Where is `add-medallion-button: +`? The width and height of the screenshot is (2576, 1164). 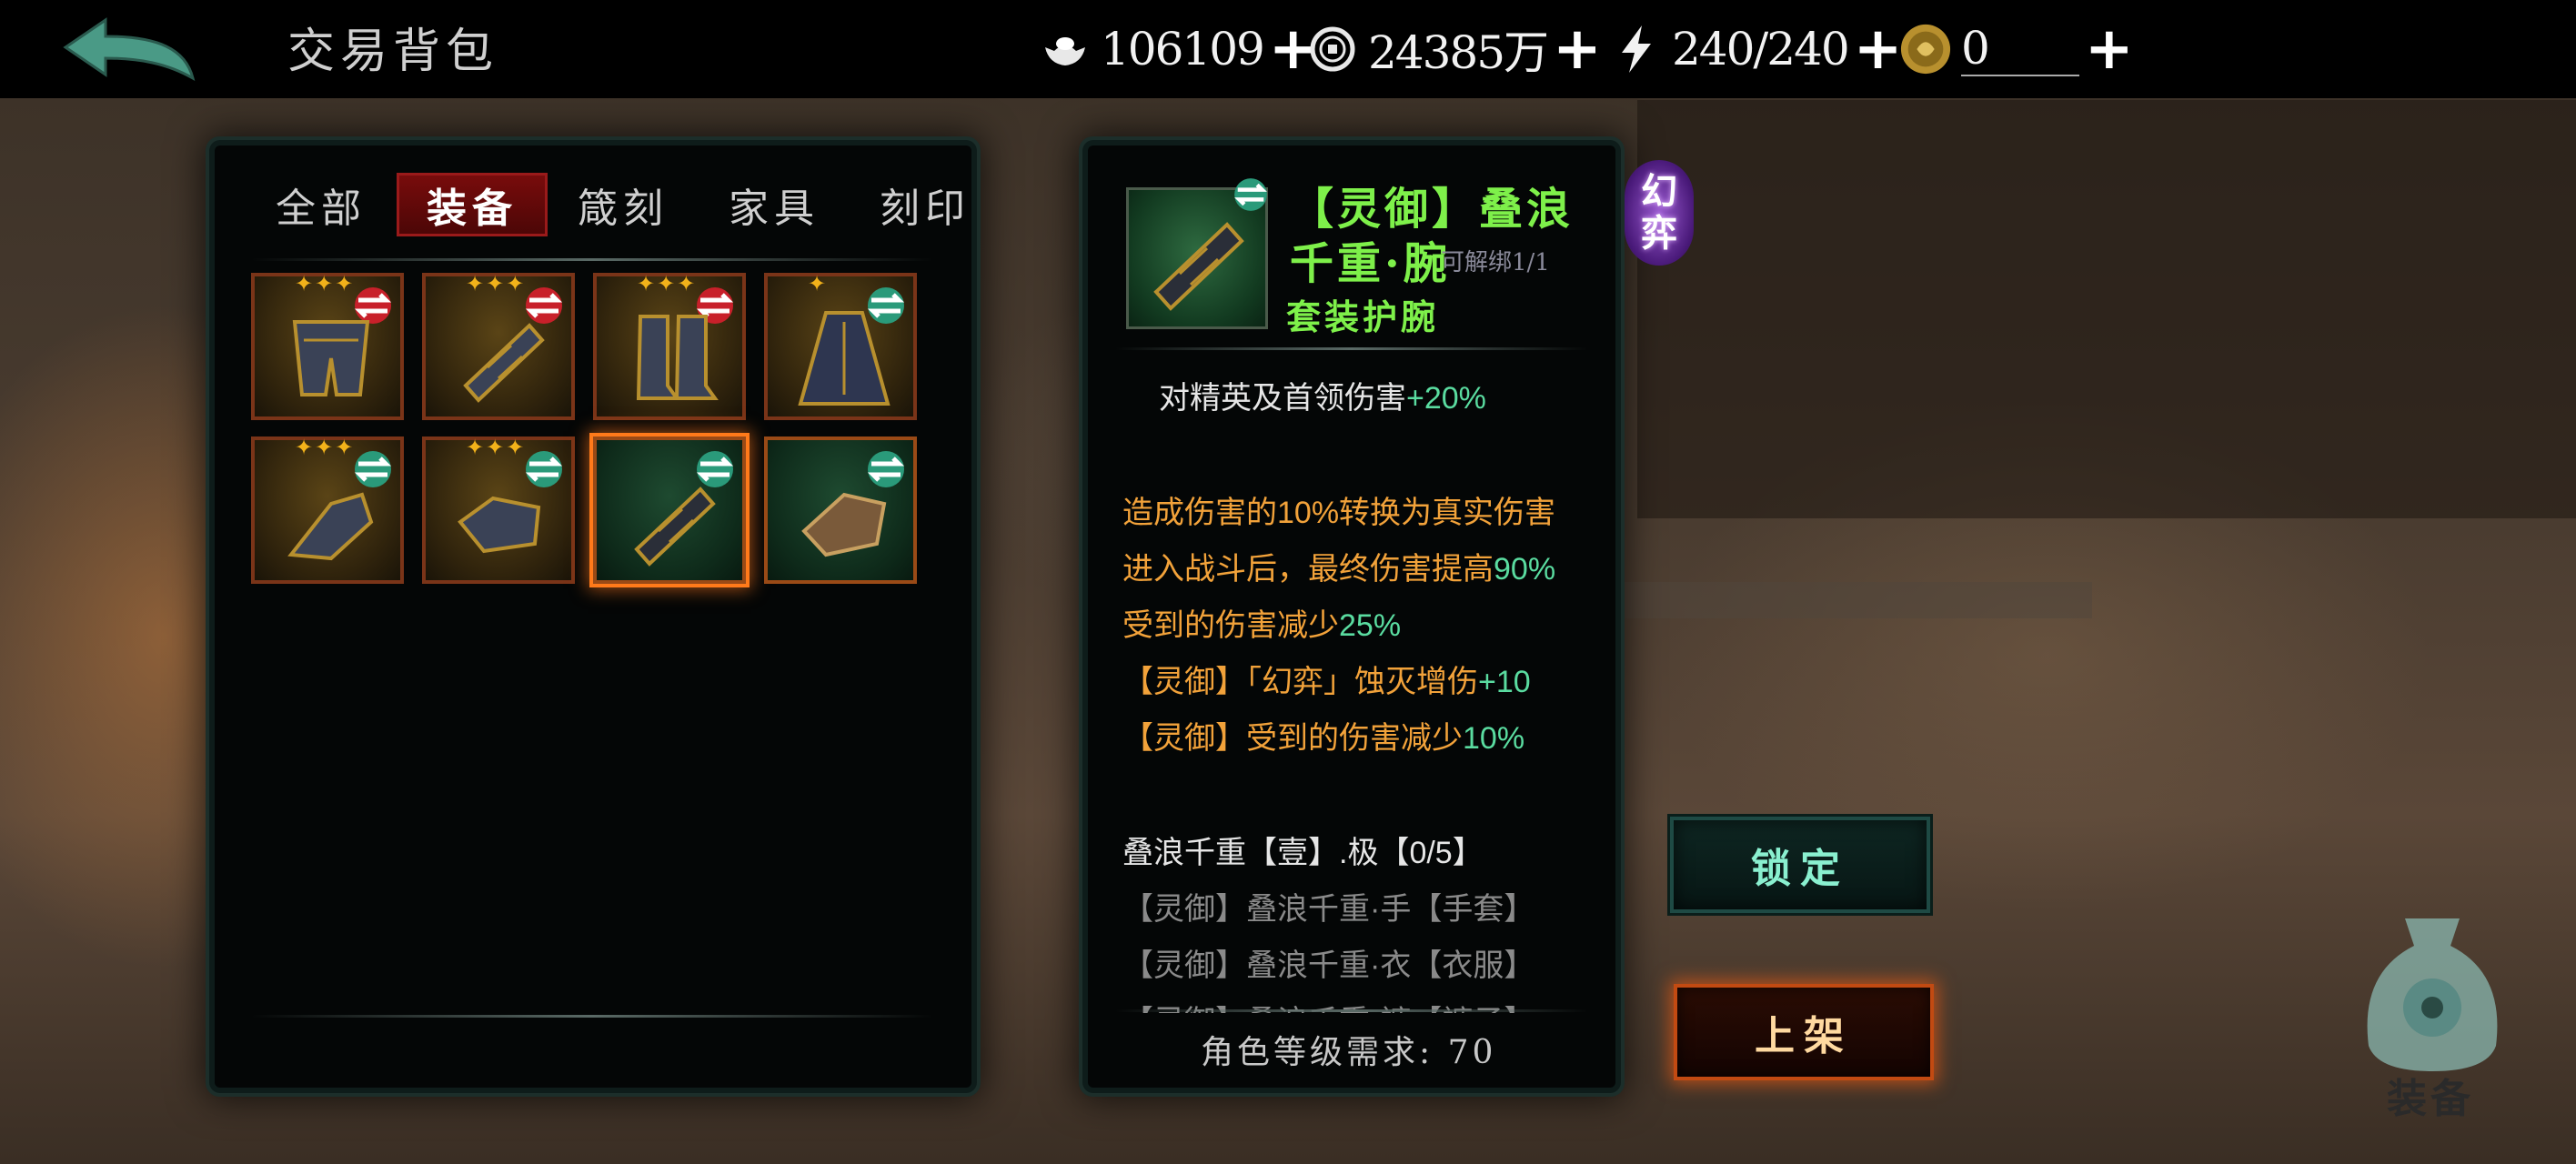 add-medallion-button: + is located at coordinates (2109, 49).